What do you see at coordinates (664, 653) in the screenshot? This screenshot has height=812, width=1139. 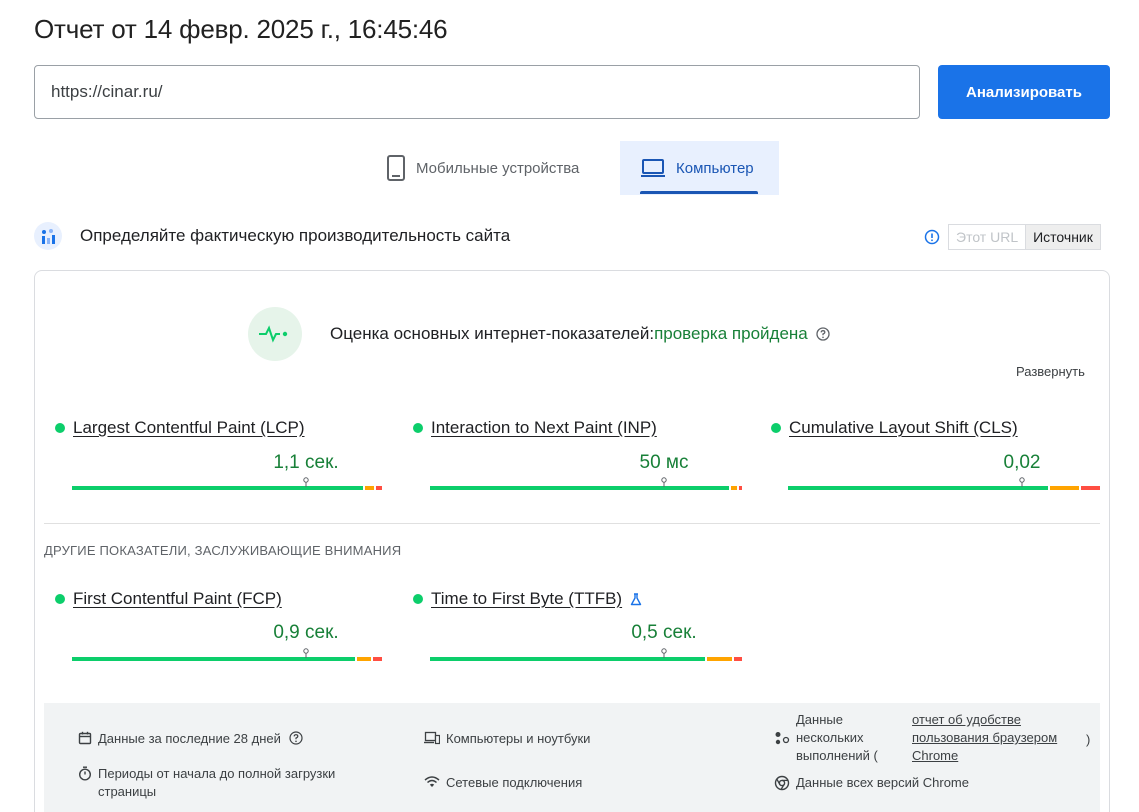 I see `metric-ttfb-marker` at bounding box center [664, 653].